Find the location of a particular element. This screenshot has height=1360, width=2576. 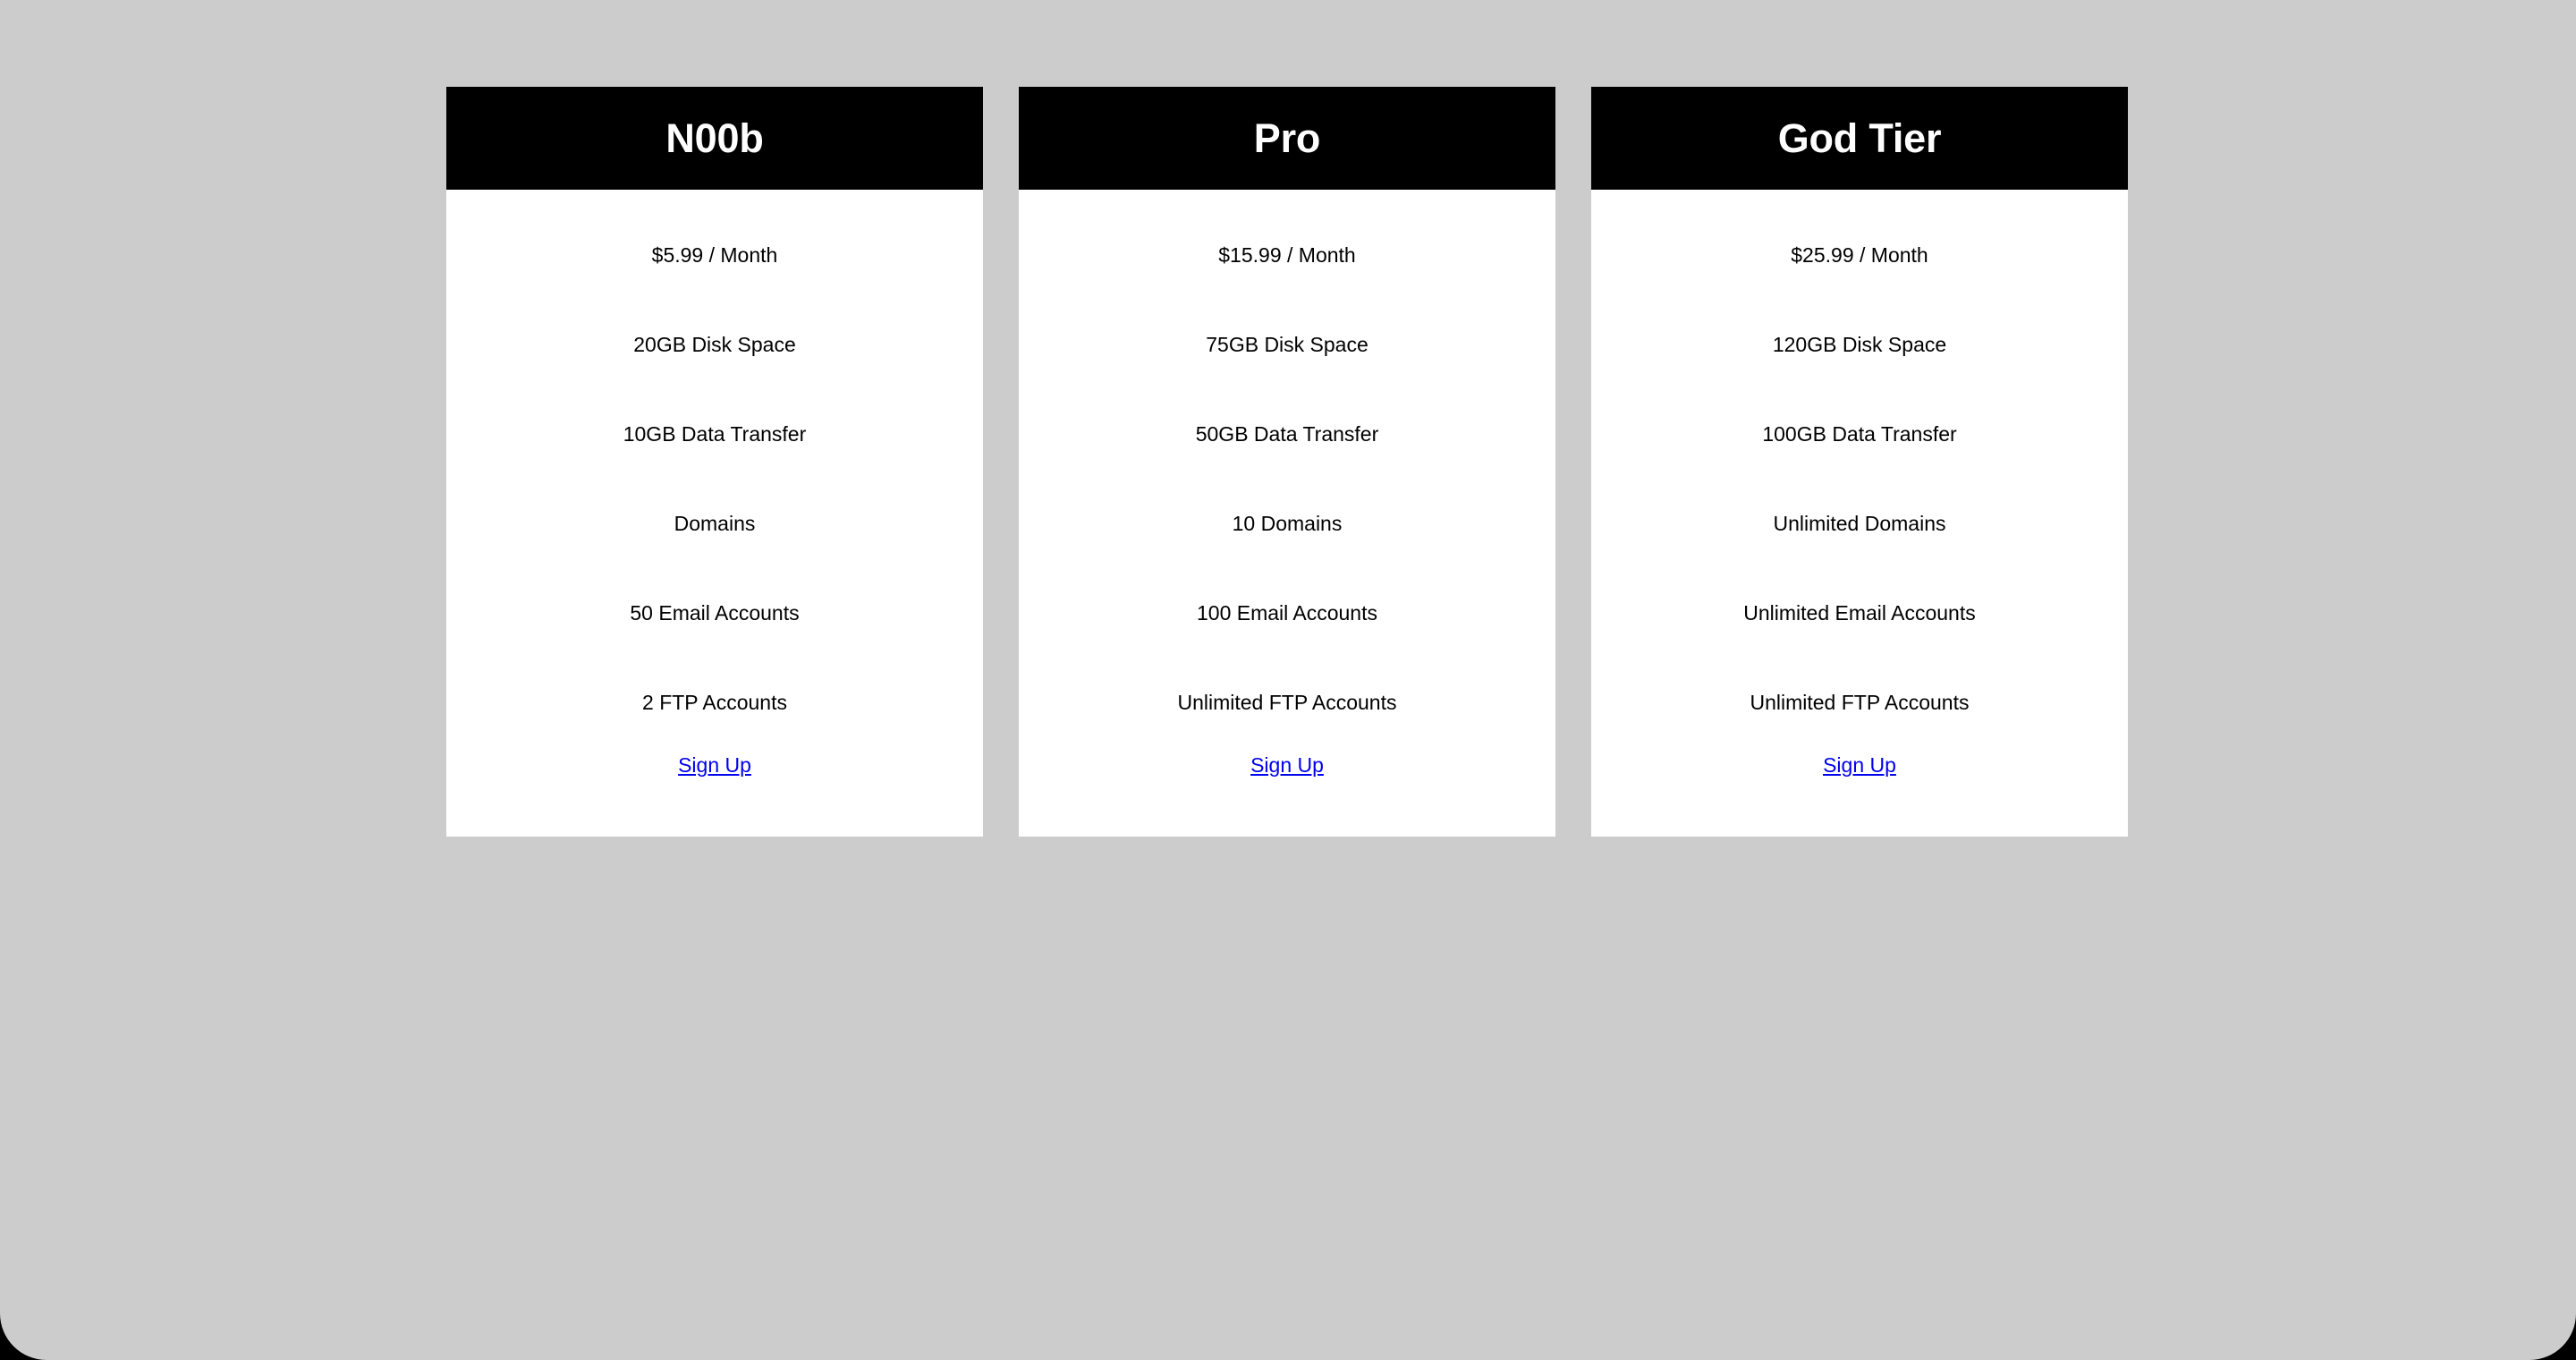

feature-item-data-transfer: 100GB Data Transfer is located at coordinates (1859, 434).